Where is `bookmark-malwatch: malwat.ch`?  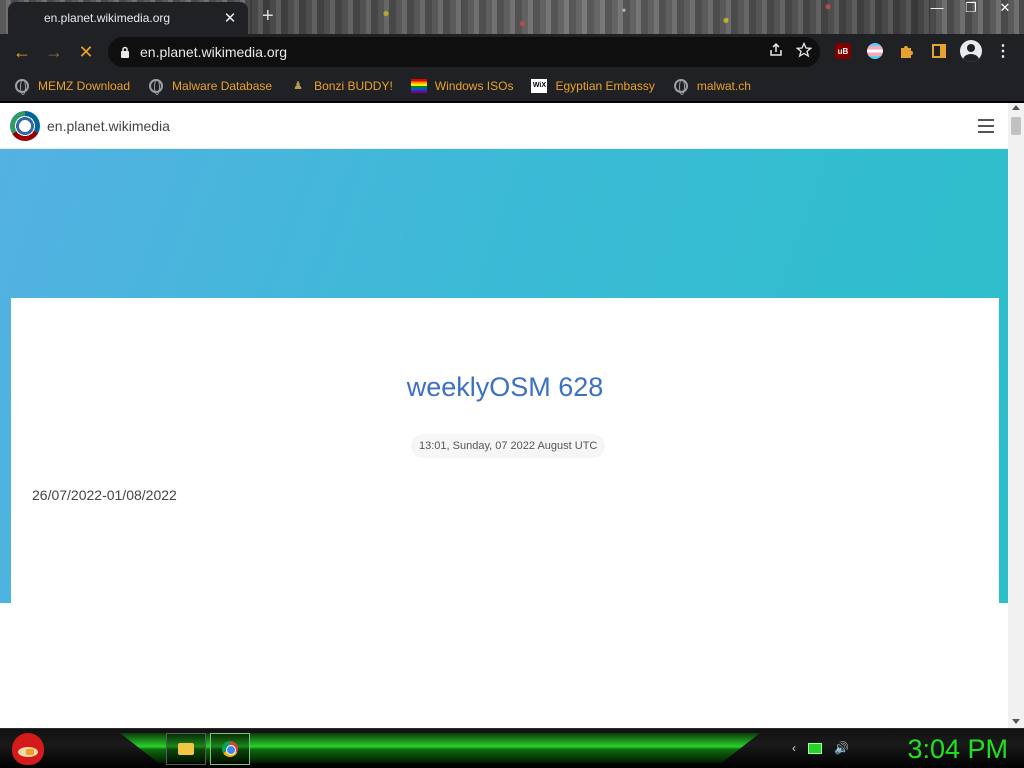 bookmark-malwatch: malwat.ch is located at coordinates (712, 86).